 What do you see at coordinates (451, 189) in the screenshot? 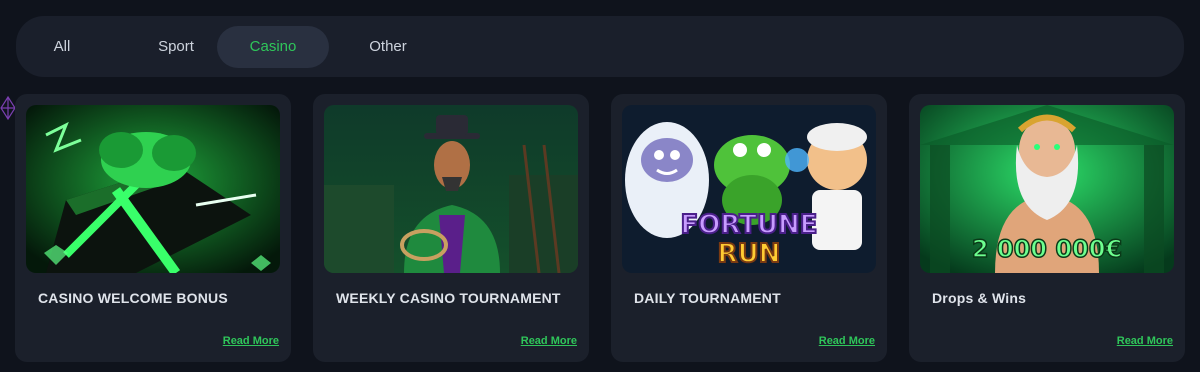
I see `cowboy-image` at bounding box center [451, 189].